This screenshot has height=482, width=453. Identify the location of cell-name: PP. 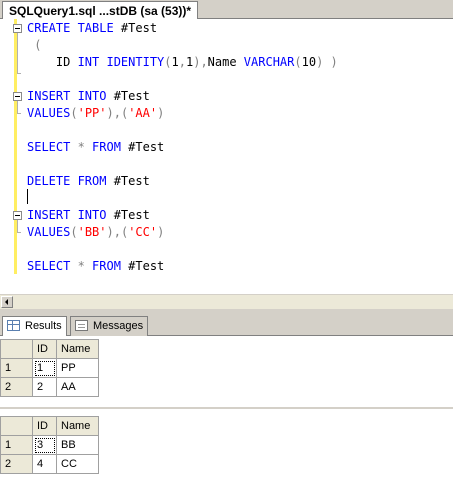
(77, 368).